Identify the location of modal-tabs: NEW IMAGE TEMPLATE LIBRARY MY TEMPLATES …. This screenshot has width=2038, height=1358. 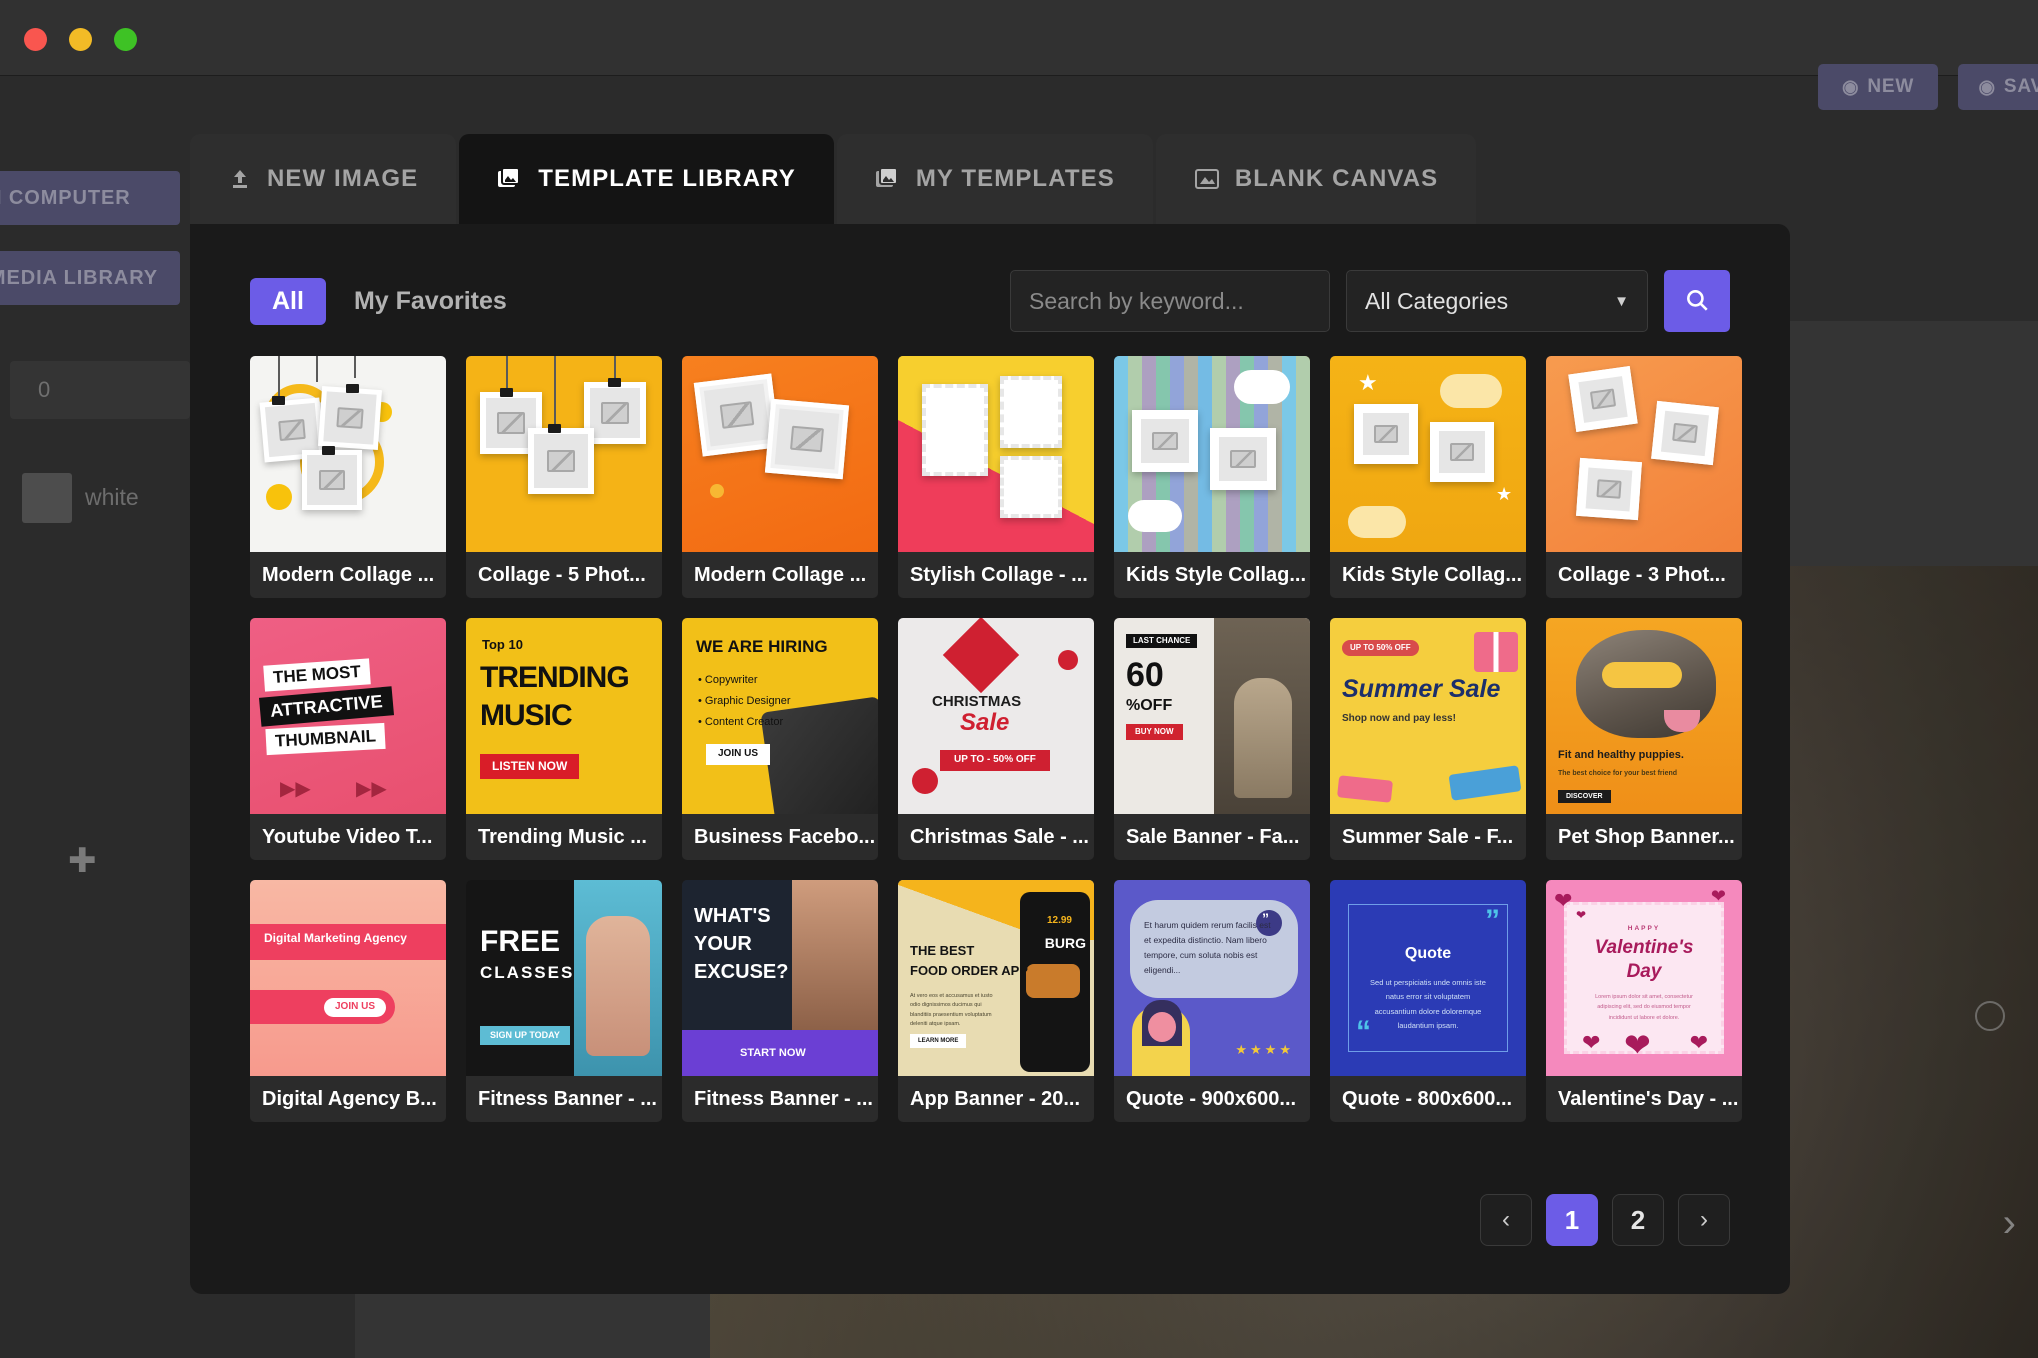
(990, 179).